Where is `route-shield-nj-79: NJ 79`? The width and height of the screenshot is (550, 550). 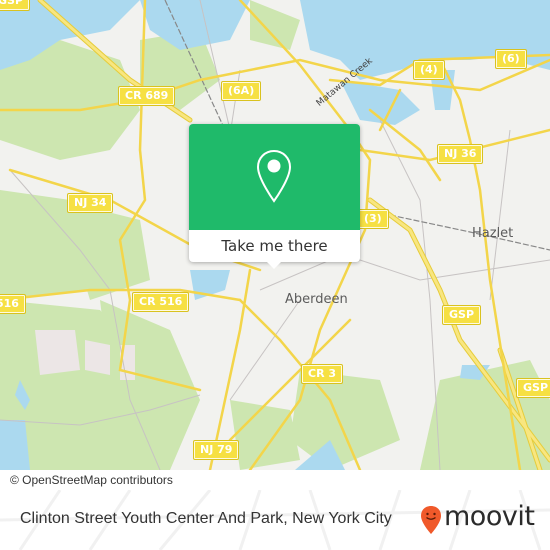 route-shield-nj-79: NJ 79 is located at coordinates (216, 450).